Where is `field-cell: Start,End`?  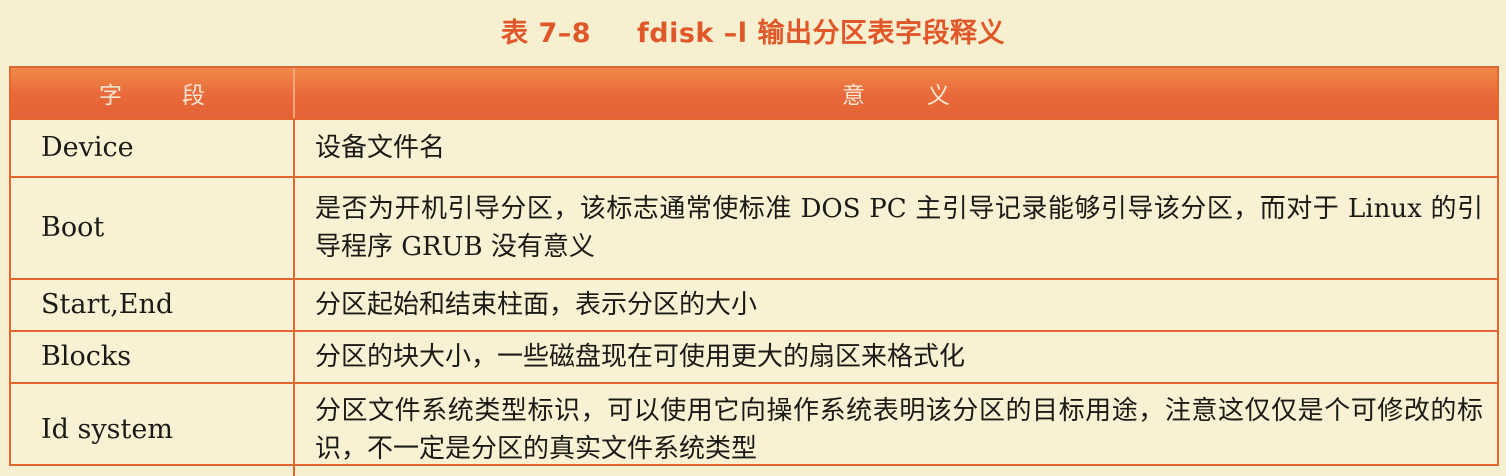 field-cell: Start,End is located at coordinates (153, 305).